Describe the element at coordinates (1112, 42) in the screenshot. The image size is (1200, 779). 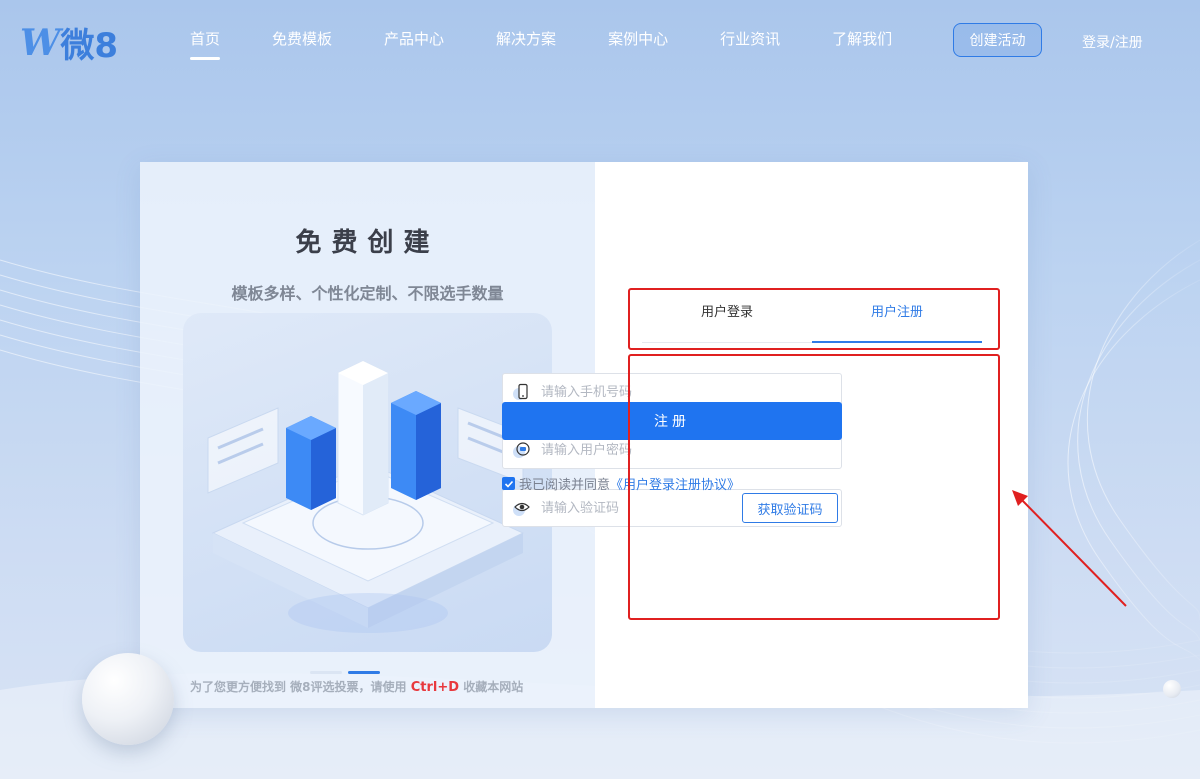
I see `login-register-link: 登录/注册` at that location.